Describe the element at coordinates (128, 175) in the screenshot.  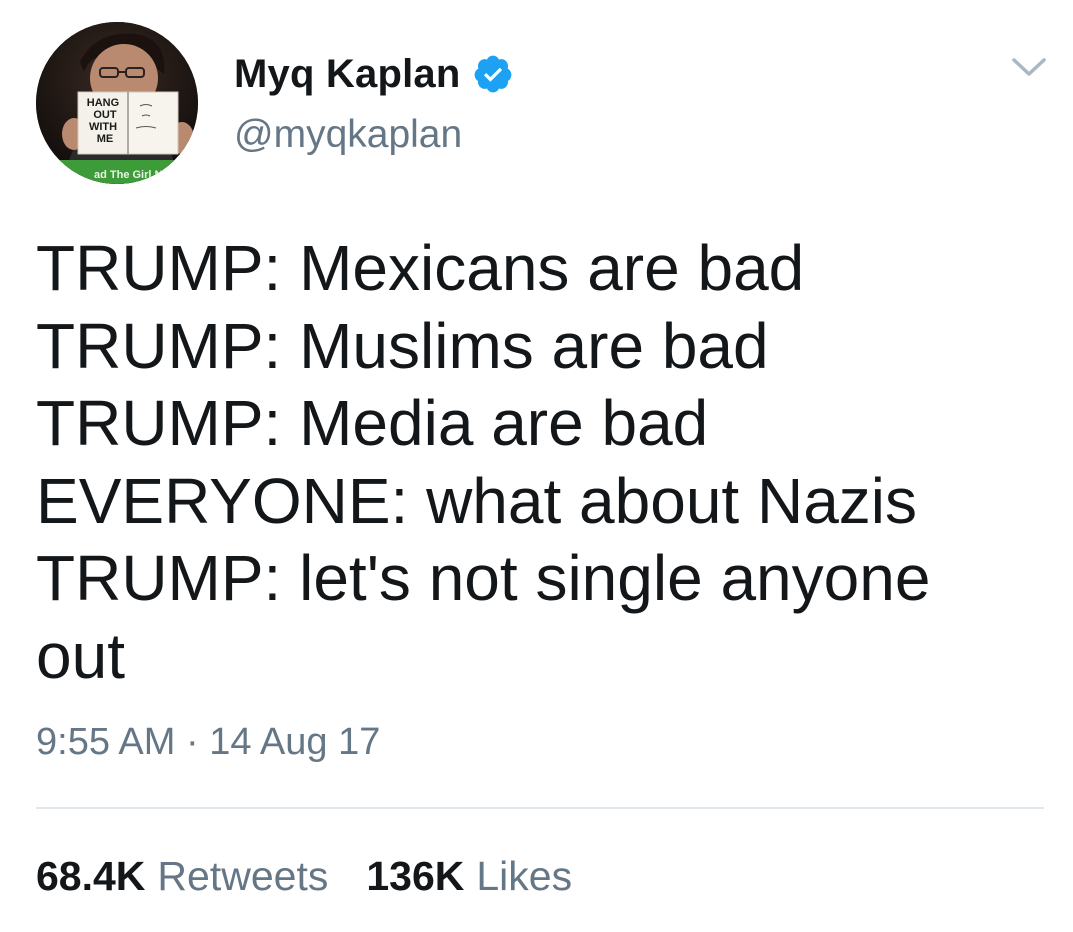
I see `avatar-banner-text: ad The Girl N` at that location.